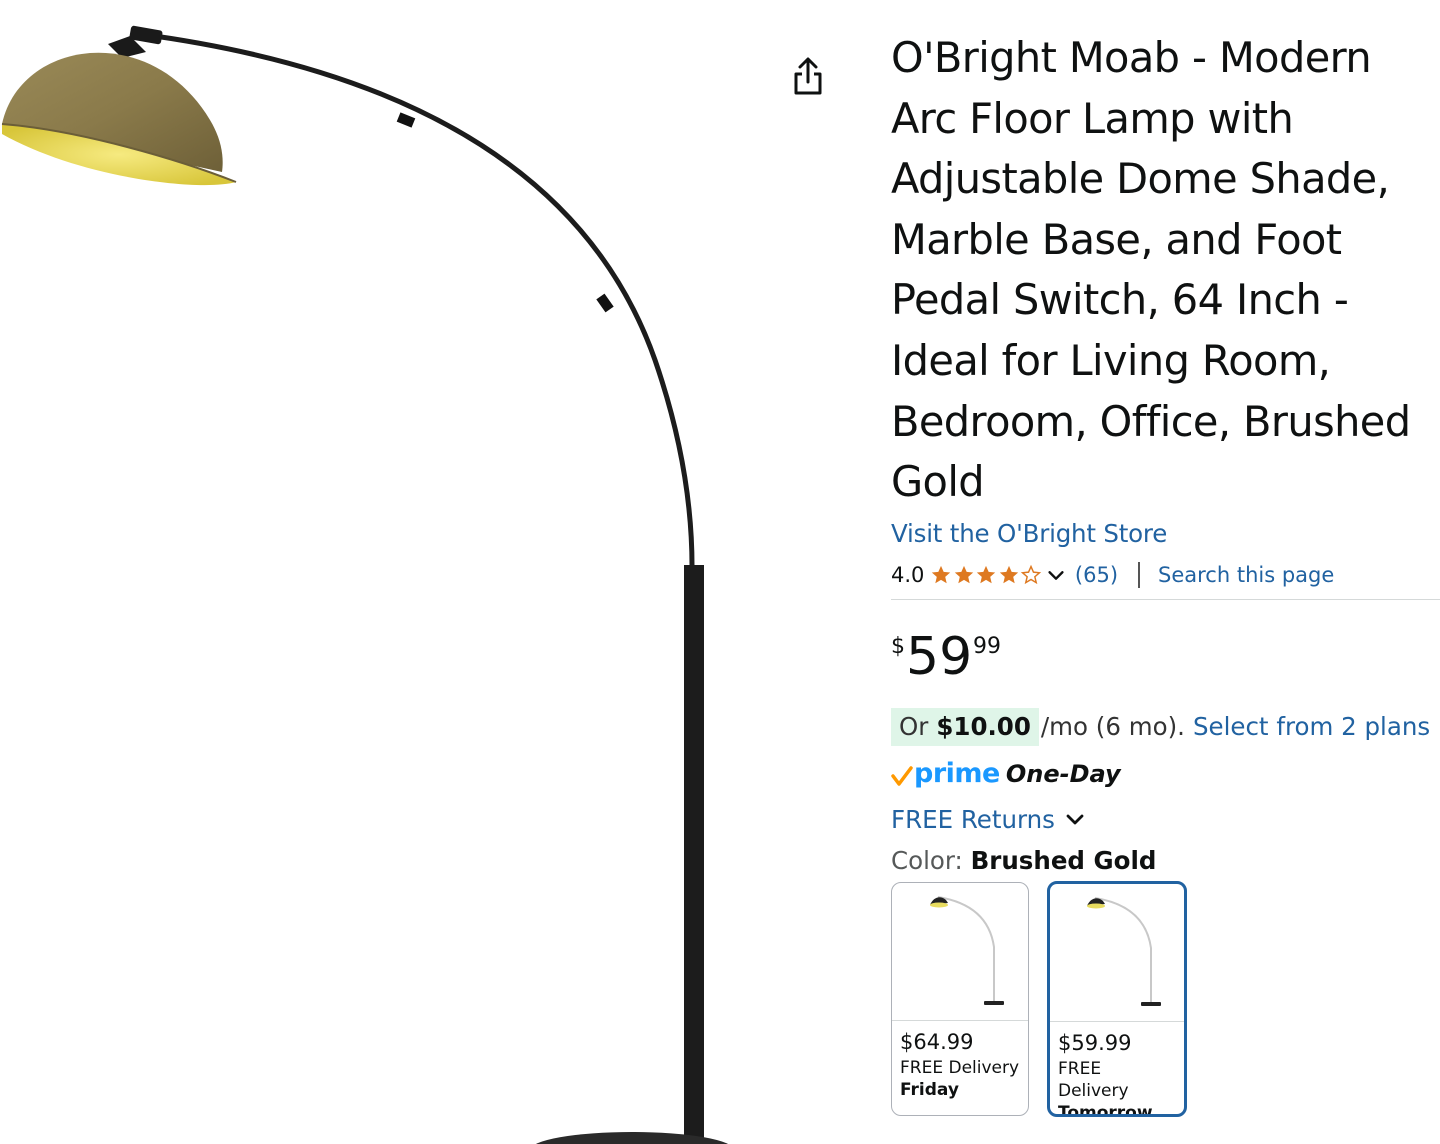  Describe the element at coordinates (929, 1089) in the screenshot. I see `swatch-delivery-day: Friday` at that location.